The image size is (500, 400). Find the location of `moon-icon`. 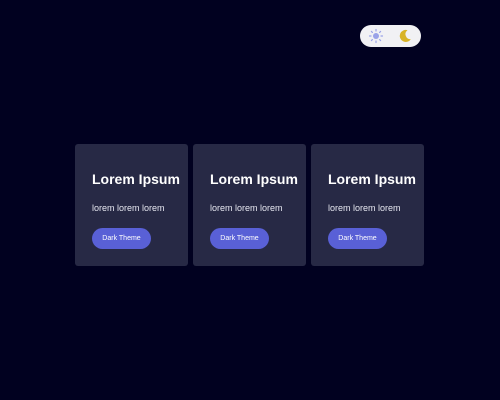

moon-icon is located at coordinates (405, 36).